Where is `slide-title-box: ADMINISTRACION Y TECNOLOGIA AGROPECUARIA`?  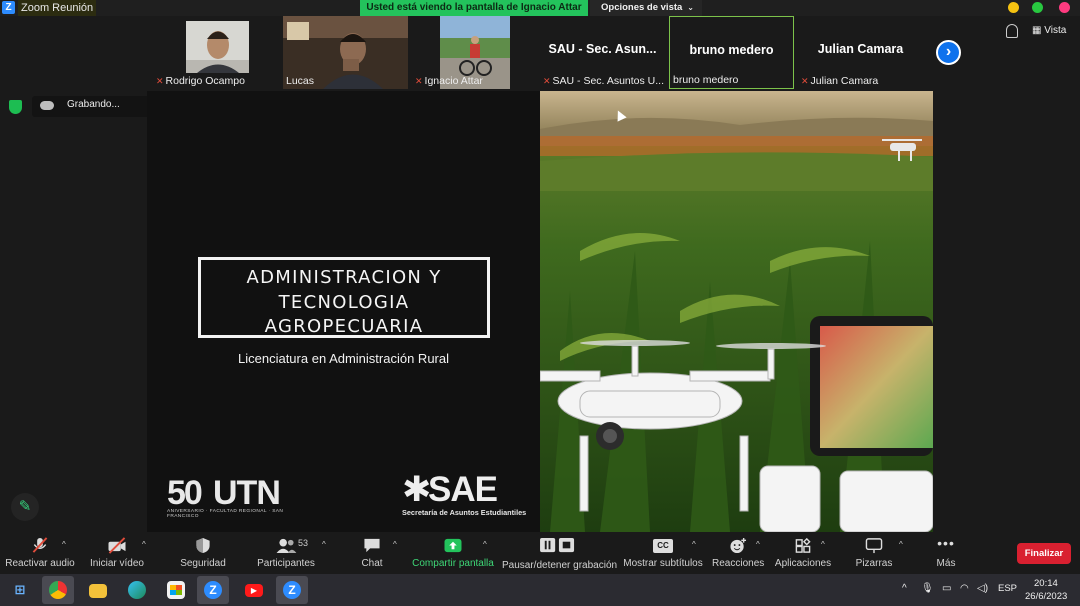
slide-title-box: ADMINISTRACION Y TECNOLOGIA AGROPECUARIA is located at coordinates (344, 297).